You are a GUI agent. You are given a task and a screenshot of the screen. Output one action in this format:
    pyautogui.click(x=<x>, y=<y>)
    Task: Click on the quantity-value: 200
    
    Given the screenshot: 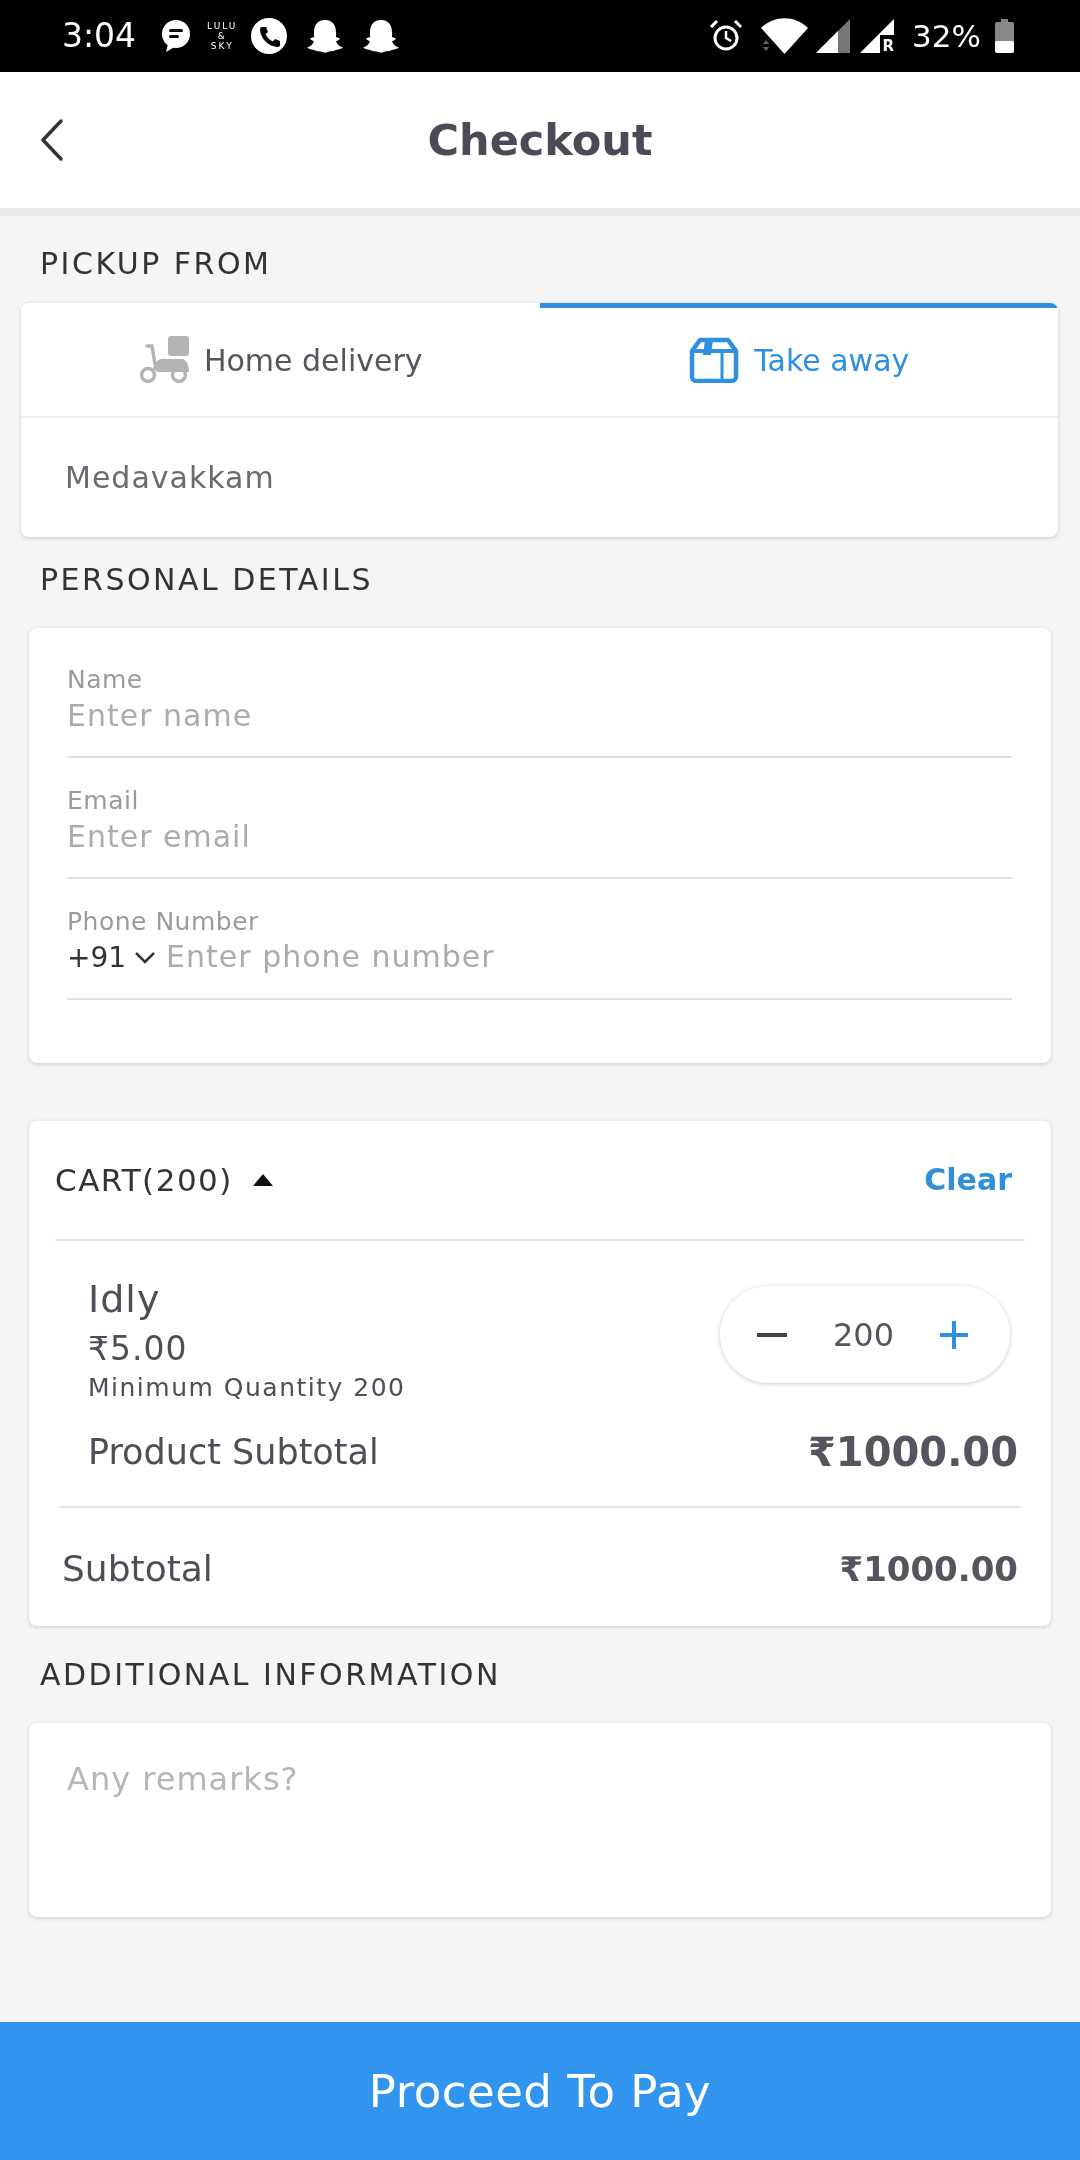 What is the action you would take?
    pyautogui.click(x=863, y=1334)
    